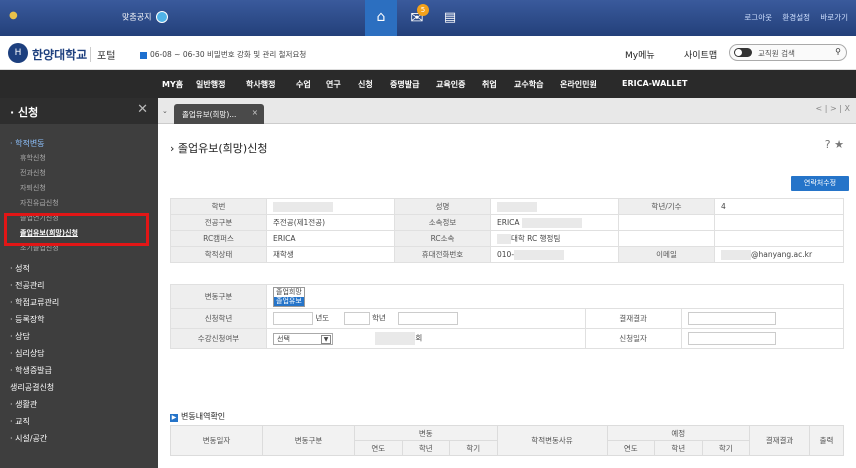 The width and height of the screenshot is (856, 468). What do you see at coordinates (308, 440) in the screenshot?
I see `column-header: 변동구분` at bounding box center [308, 440].